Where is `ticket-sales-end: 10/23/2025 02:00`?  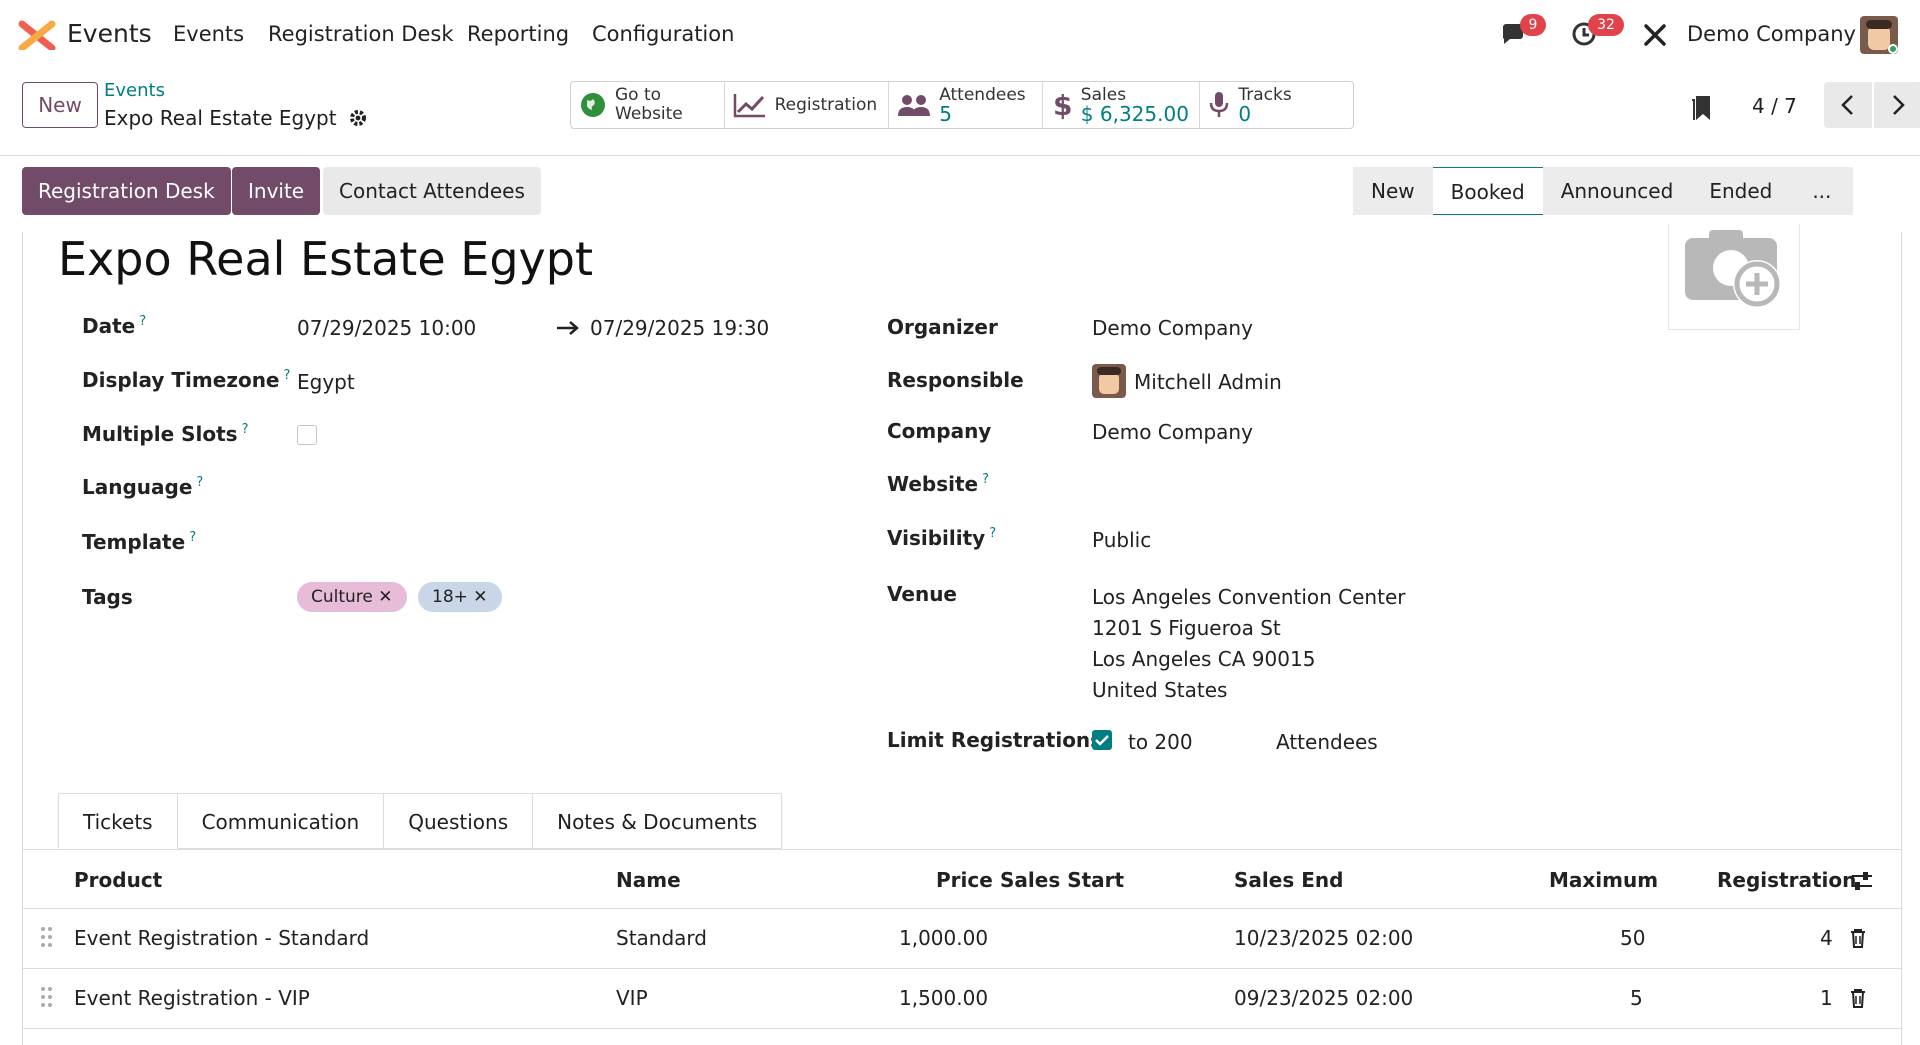 ticket-sales-end: 10/23/2025 02:00 is located at coordinates (1323, 938).